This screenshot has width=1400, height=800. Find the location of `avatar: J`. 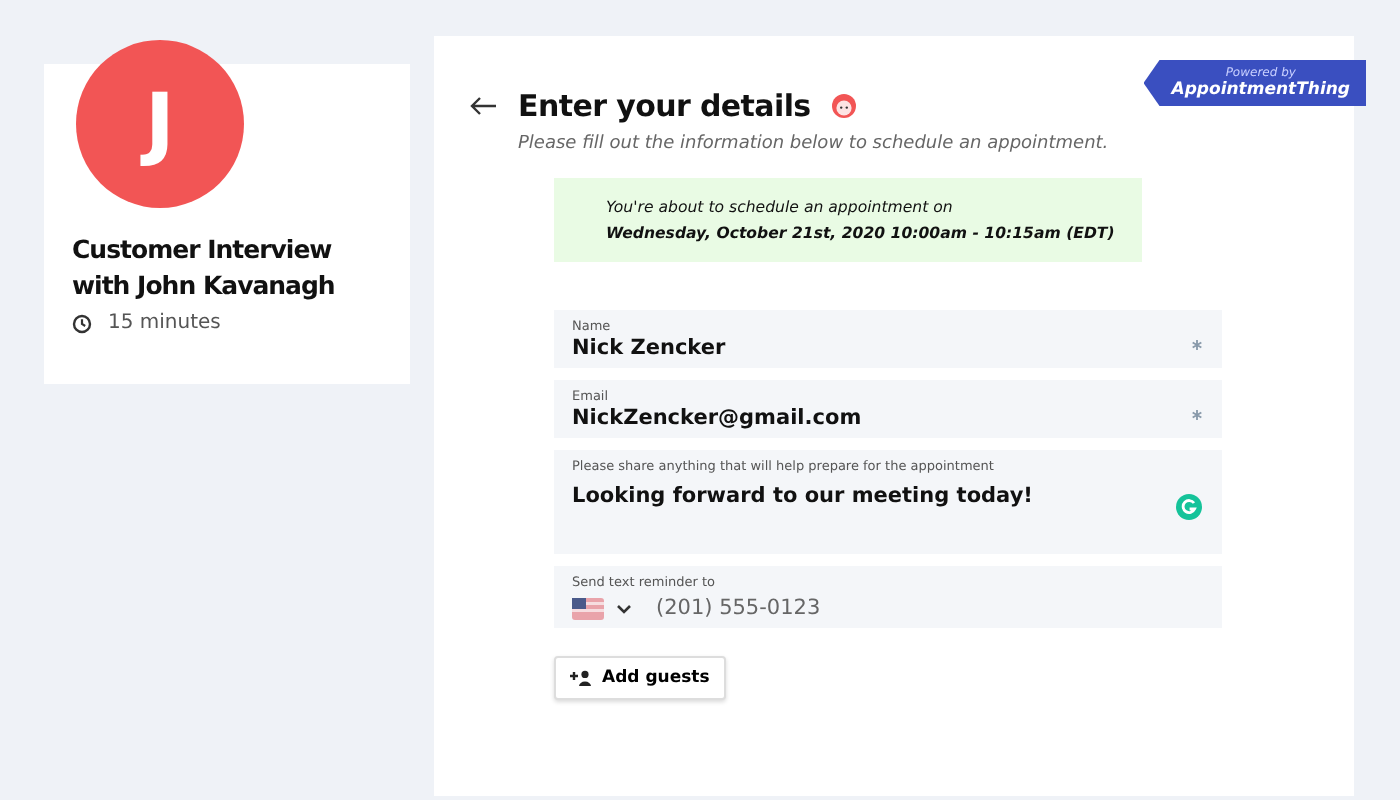

avatar: J is located at coordinates (160, 124).